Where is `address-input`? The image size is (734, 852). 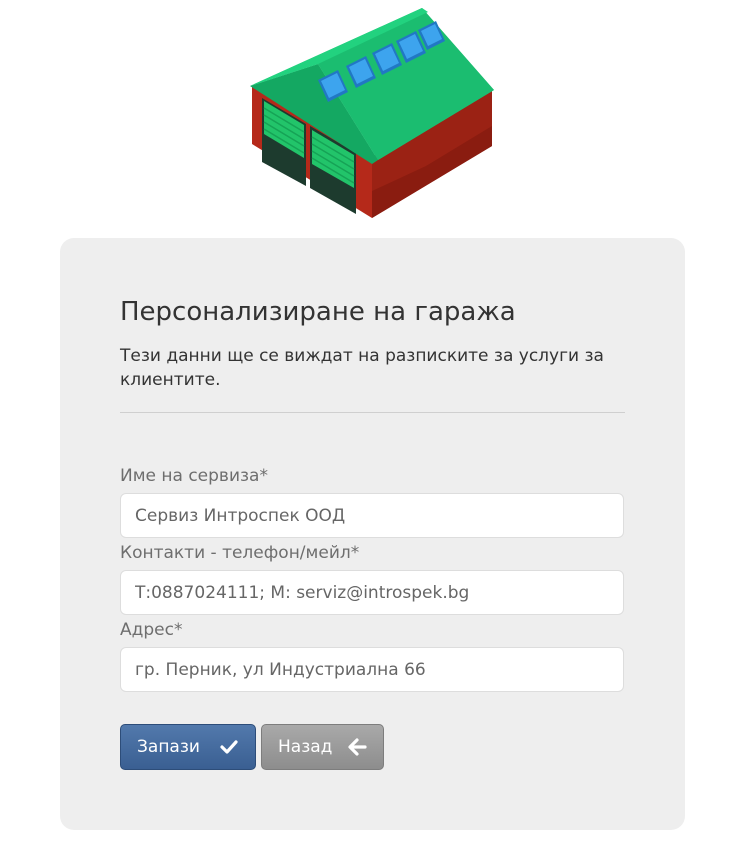 address-input is located at coordinates (372, 669).